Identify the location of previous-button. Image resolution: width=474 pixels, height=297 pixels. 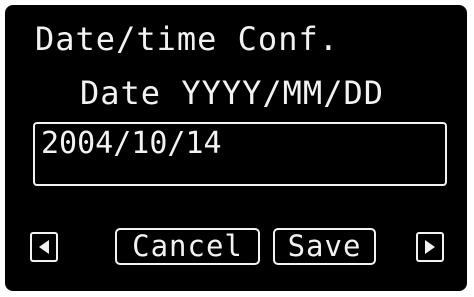
(44, 247).